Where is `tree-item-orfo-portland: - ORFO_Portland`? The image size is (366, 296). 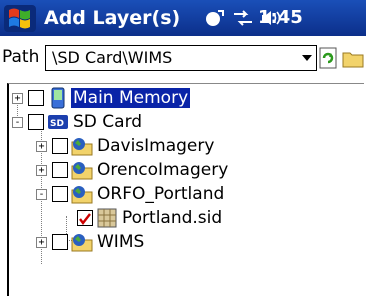
tree-item-orfo-portland: - ORFO_Portland is located at coordinates (139, 195).